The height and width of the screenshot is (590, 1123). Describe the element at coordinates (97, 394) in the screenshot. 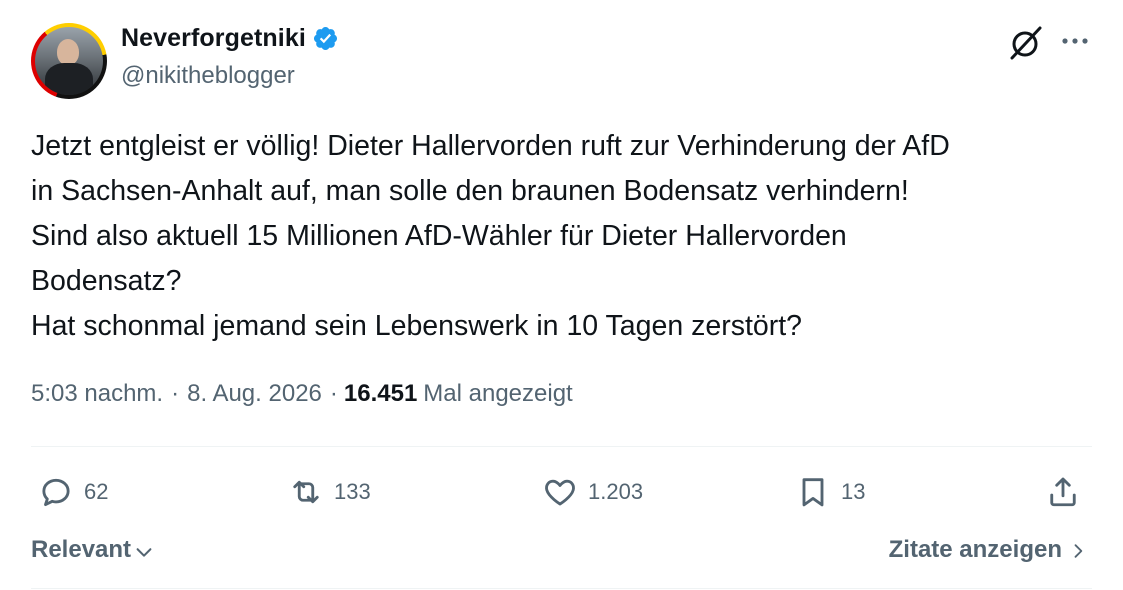

I see `tweet-time: 5:03 nachm.` at that location.